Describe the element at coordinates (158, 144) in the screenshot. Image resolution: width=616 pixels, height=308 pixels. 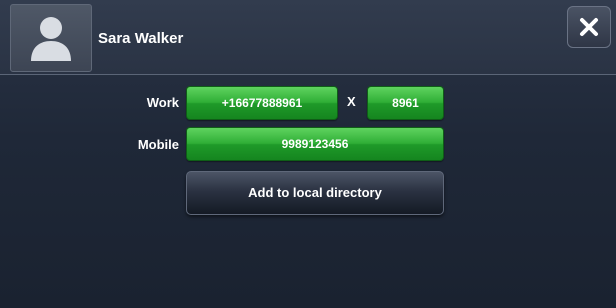
I see `mobile-label: Mobile` at that location.